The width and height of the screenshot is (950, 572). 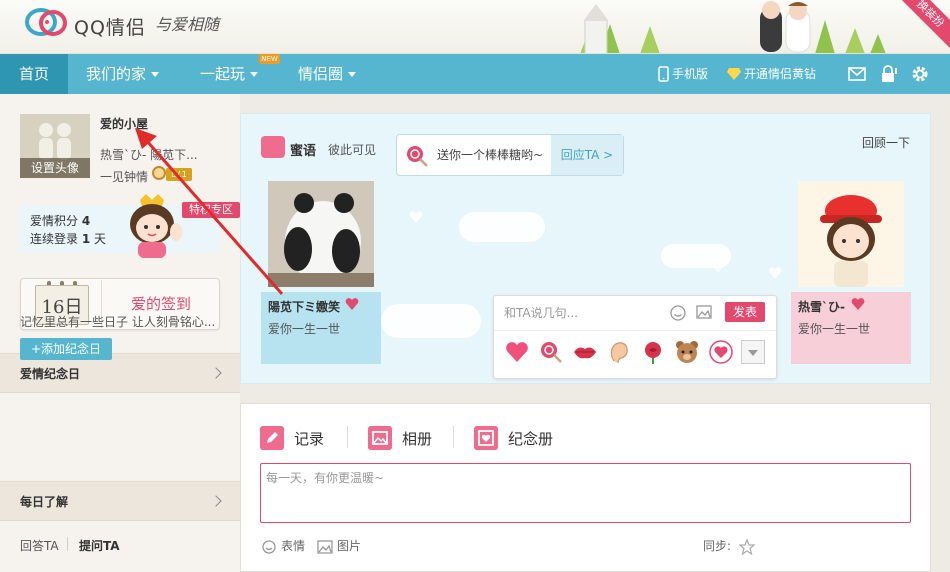 What do you see at coordinates (517, 352) in the screenshot?
I see `heart-emoji-icon` at bounding box center [517, 352].